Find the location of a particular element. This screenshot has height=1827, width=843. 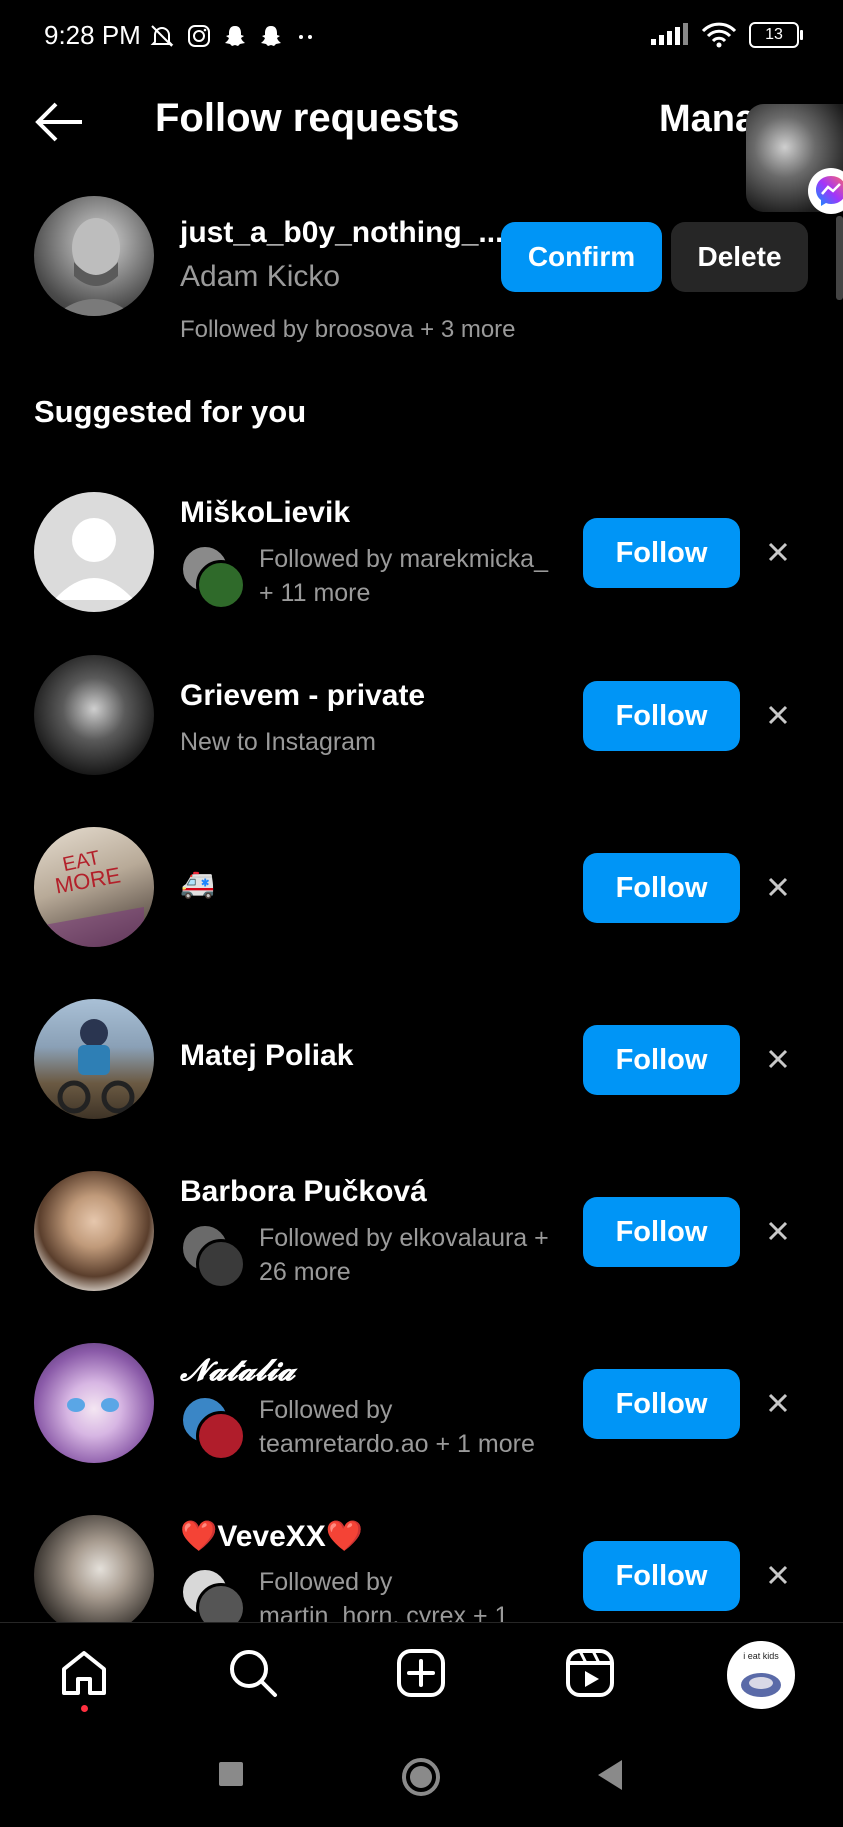

page-title: Follow requests is located at coordinates (307, 118).